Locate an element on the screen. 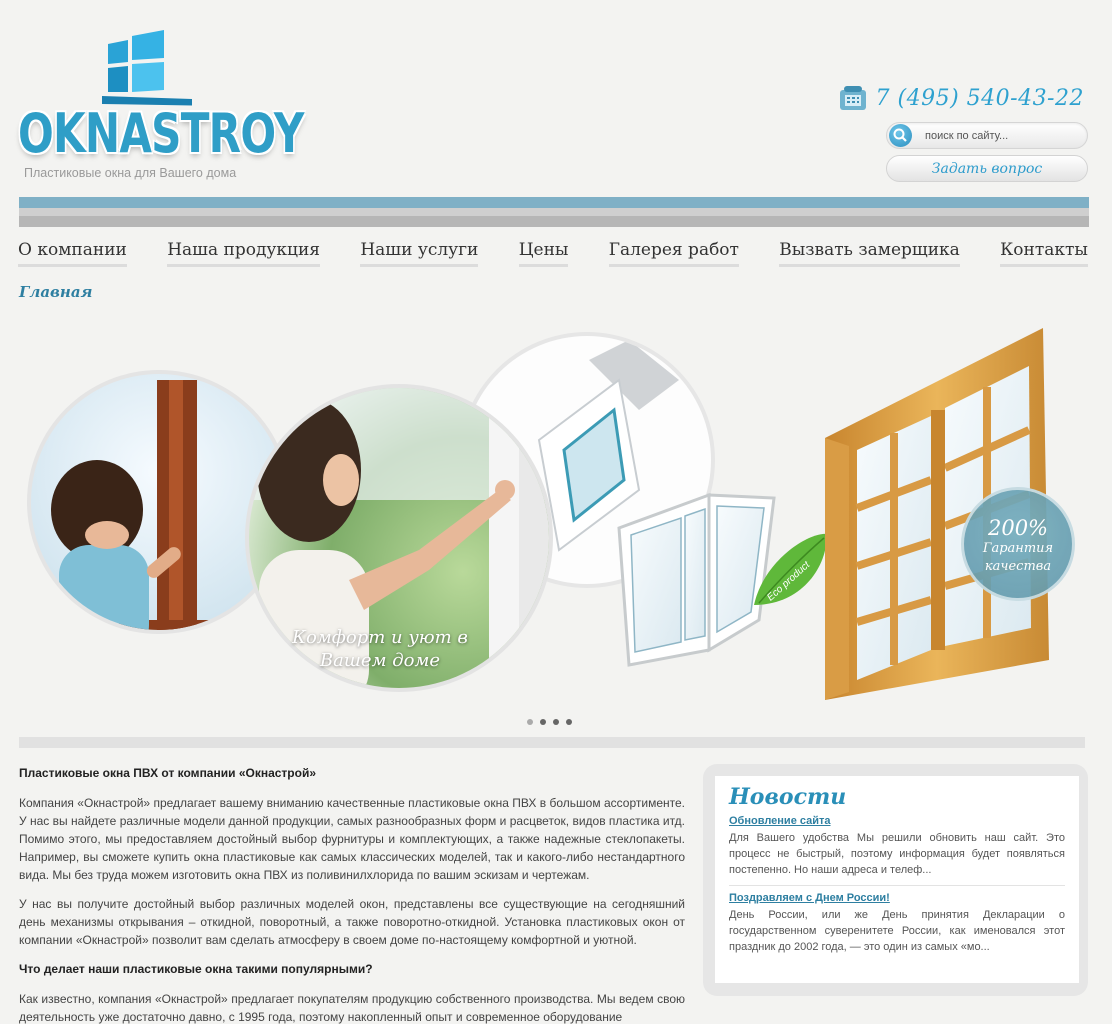  search-box is located at coordinates (987, 135).